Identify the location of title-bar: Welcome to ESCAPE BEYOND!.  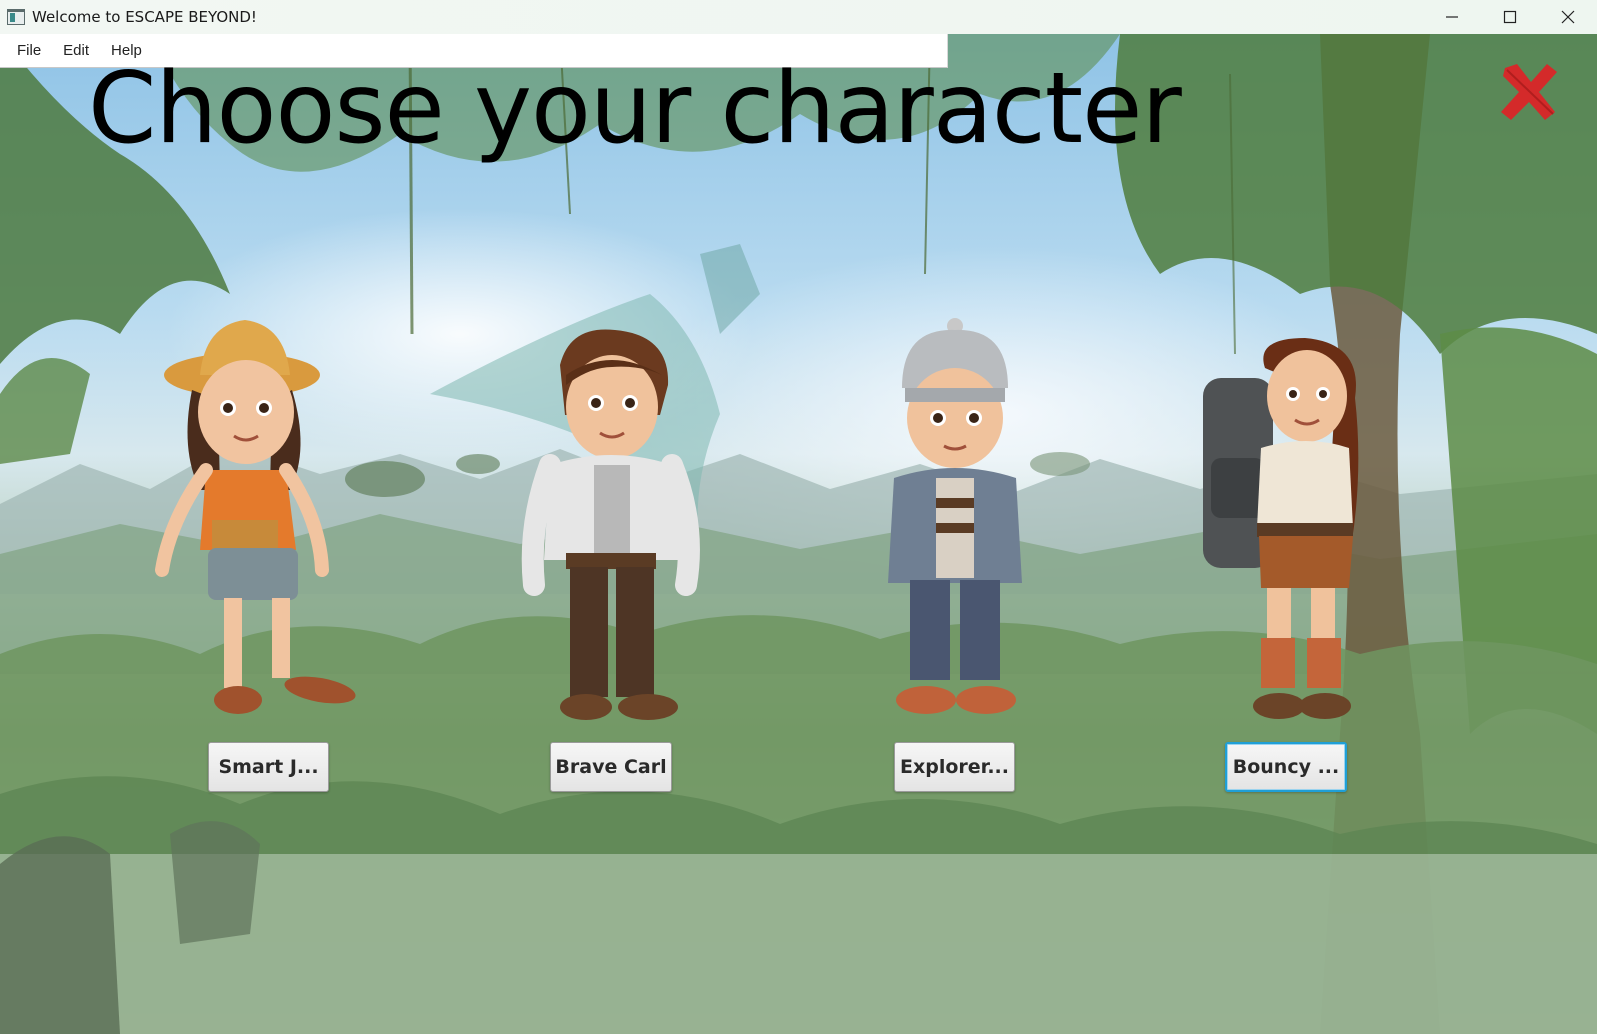
(798, 17).